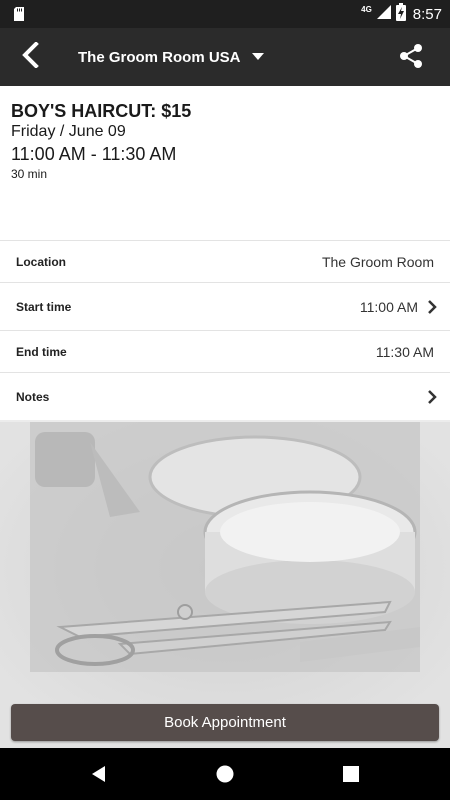  What do you see at coordinates (29, 174) in the screenshot?
I see `appointment-duration: 30 min` at bounding box center [29, 174].